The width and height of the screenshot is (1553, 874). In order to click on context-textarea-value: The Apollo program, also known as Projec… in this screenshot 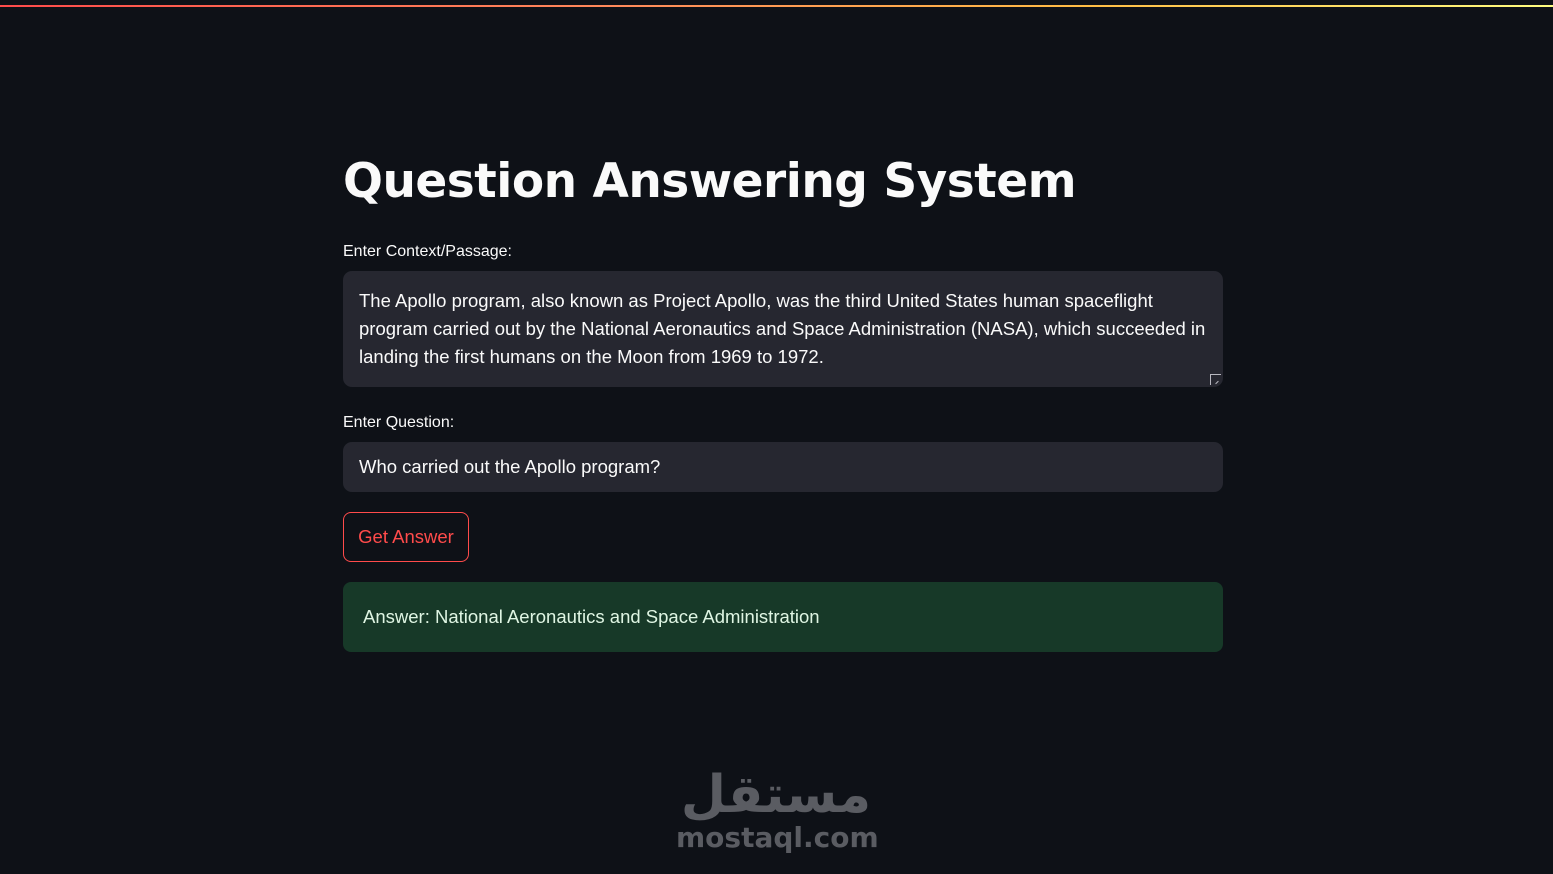, I will do `click(783, 329)`.